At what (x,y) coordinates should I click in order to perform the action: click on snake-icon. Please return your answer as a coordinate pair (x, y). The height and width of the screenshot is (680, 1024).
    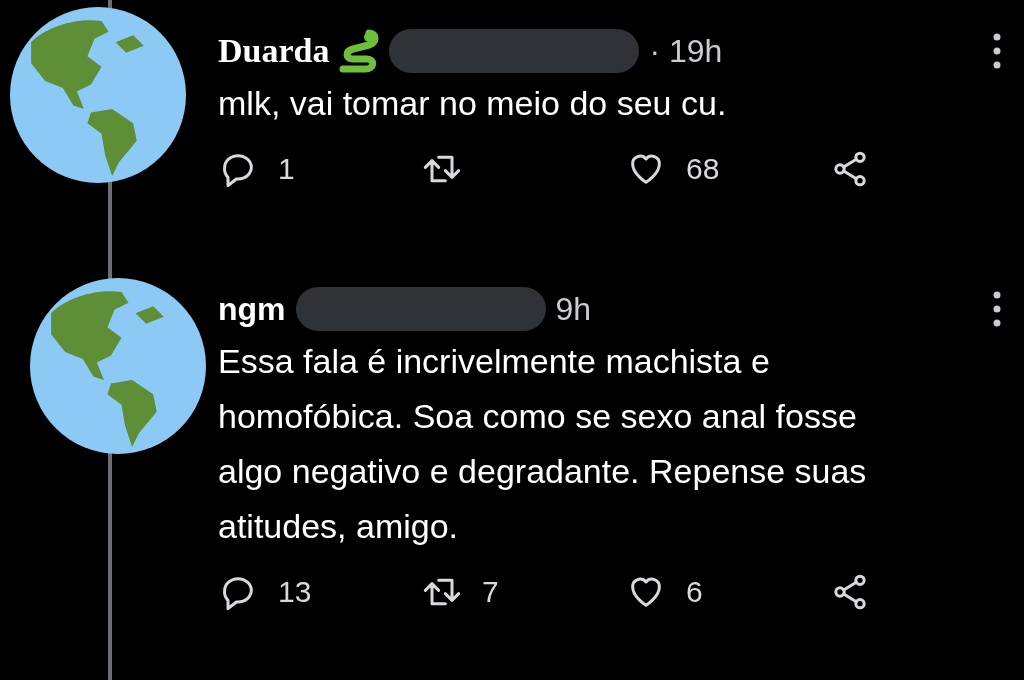
    Looking at the image, I should click on (359, 51).